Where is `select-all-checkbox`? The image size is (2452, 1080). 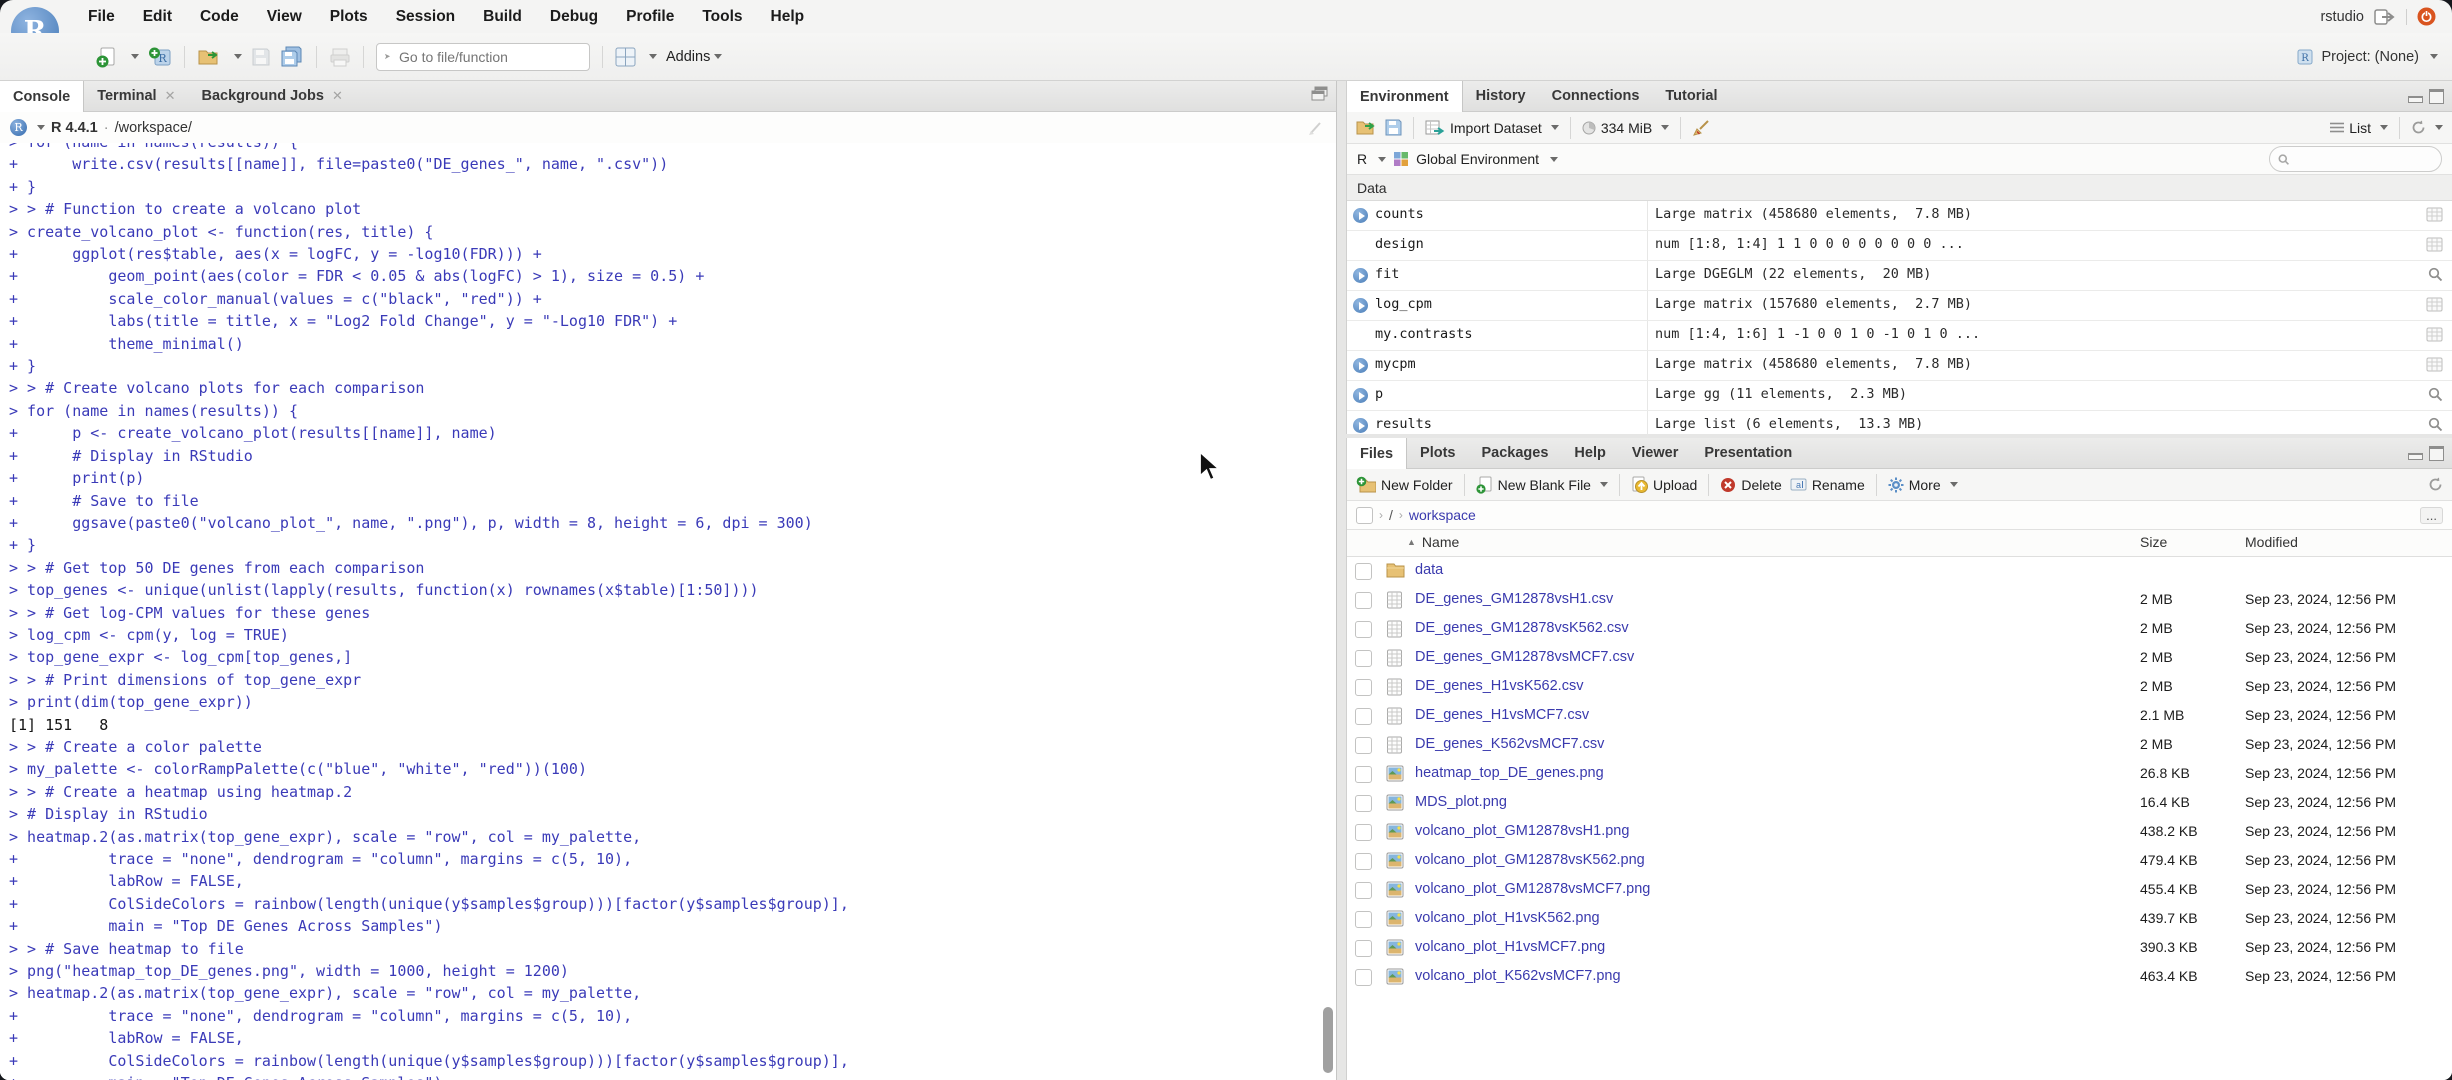
select-all-checkbox is located at coordinates (1364, 515).